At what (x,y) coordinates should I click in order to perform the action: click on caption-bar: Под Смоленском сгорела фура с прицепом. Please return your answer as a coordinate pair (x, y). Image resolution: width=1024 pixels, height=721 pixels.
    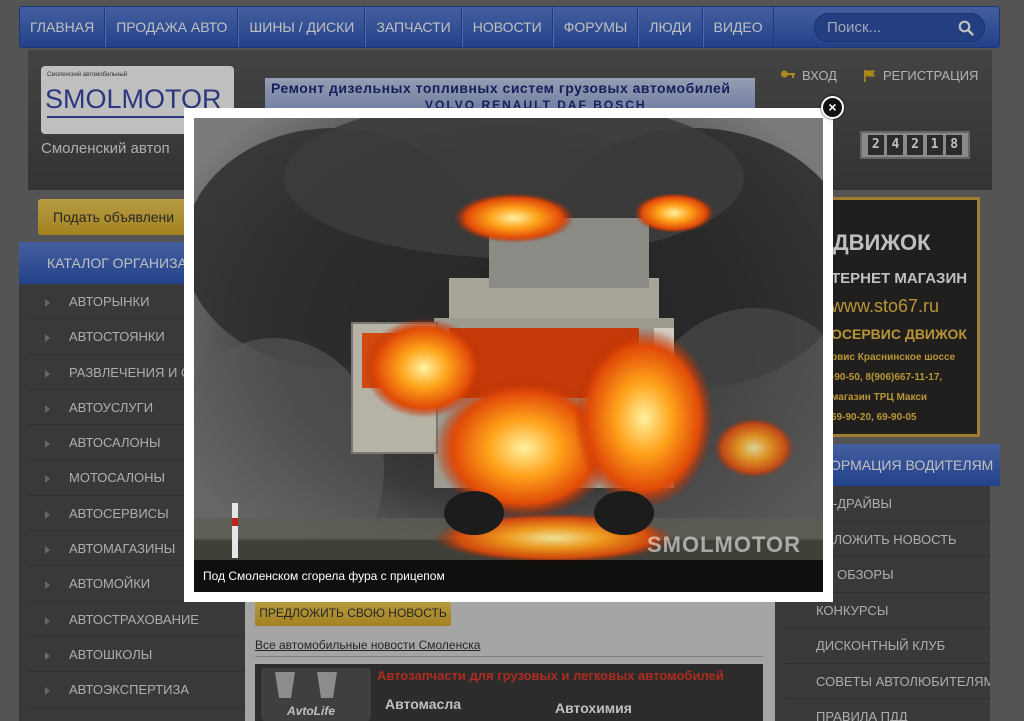
    Looking at the image, I should click on (508, 576).